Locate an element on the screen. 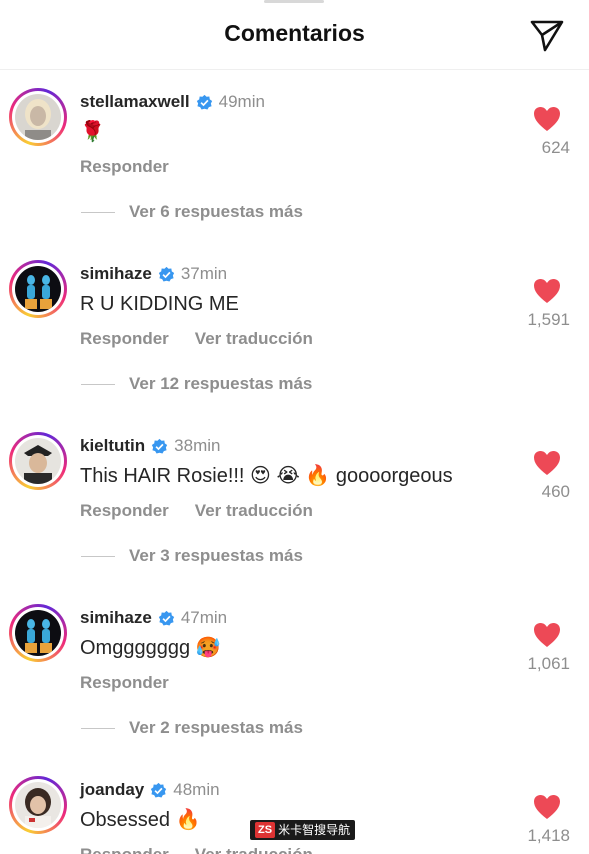 The image size is (589, 854). view-replies-label: Ver 12 respuestas más is located at coordinates (221, 383).